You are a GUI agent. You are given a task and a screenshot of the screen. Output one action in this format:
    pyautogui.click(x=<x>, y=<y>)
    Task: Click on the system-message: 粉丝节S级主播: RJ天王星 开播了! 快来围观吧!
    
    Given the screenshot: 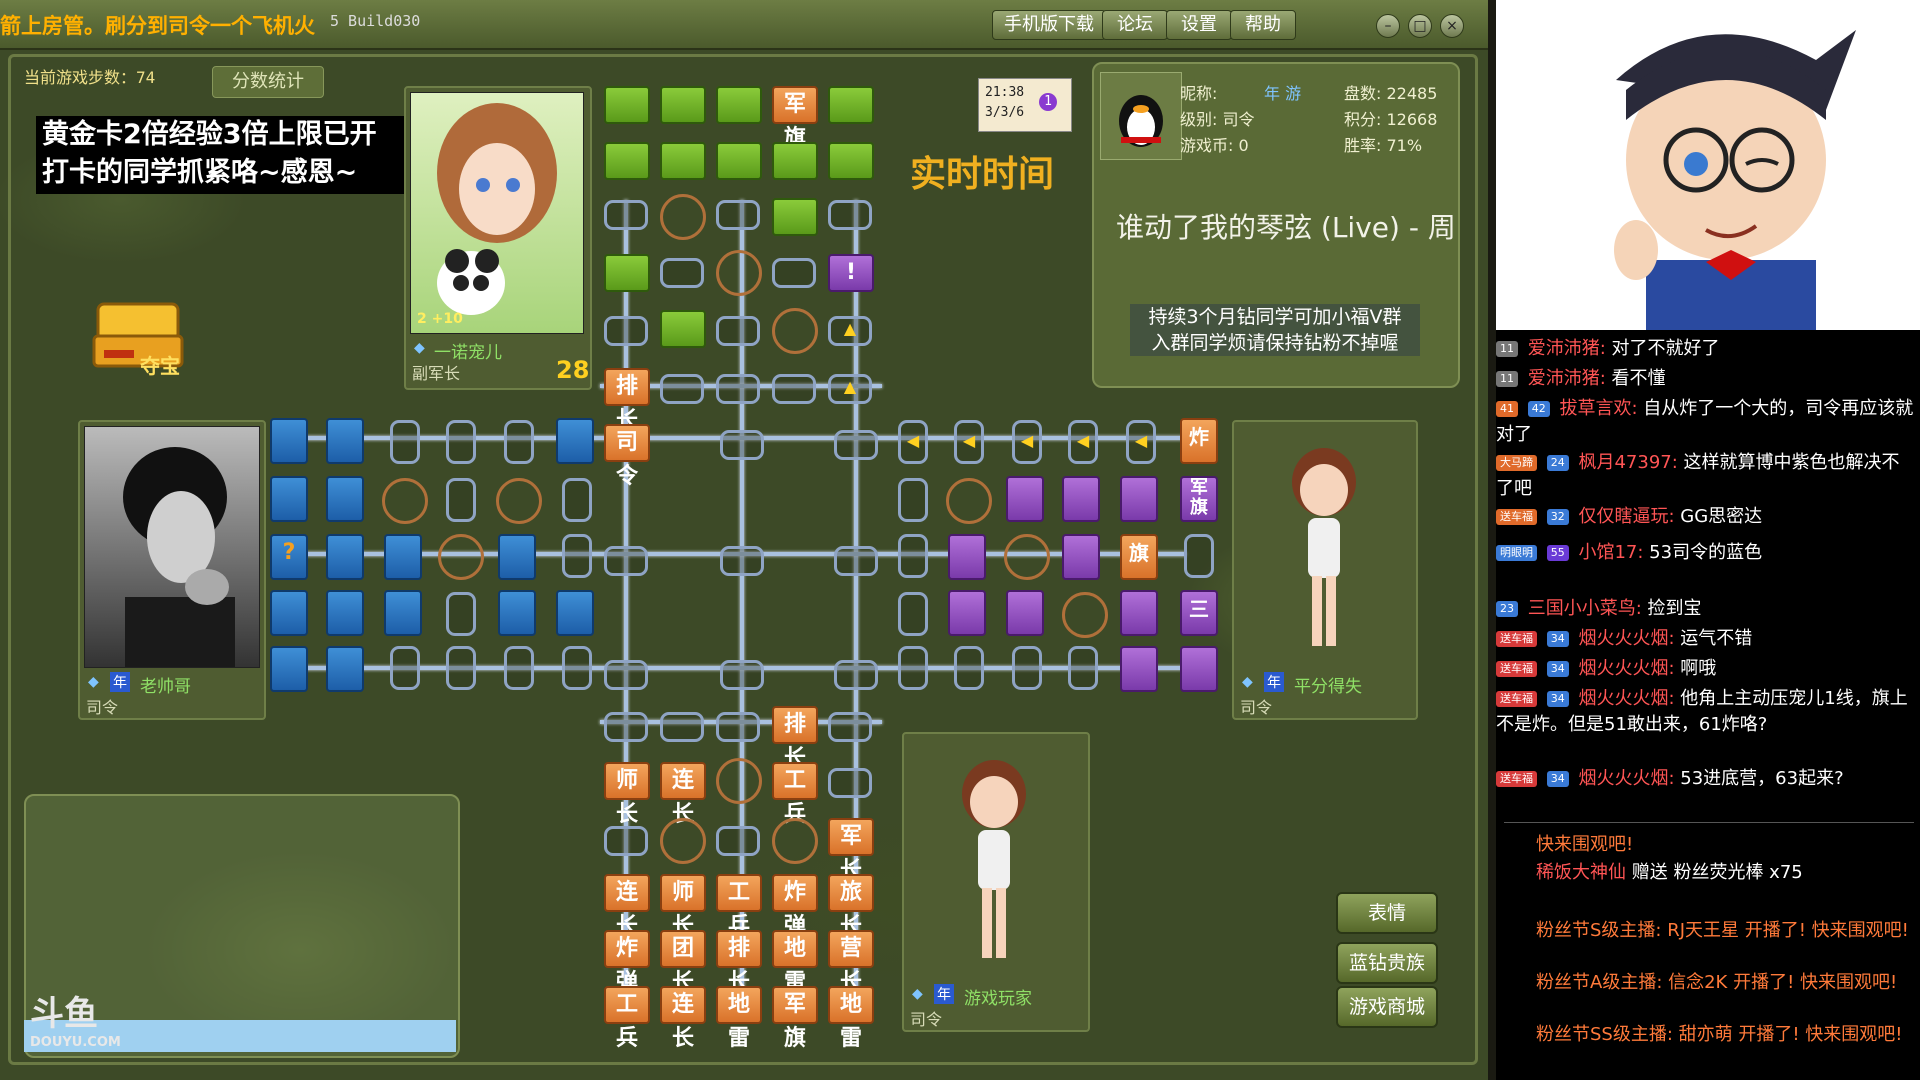 What is the action you would take?
    pyautogui.click(x=1726, y=931)
    